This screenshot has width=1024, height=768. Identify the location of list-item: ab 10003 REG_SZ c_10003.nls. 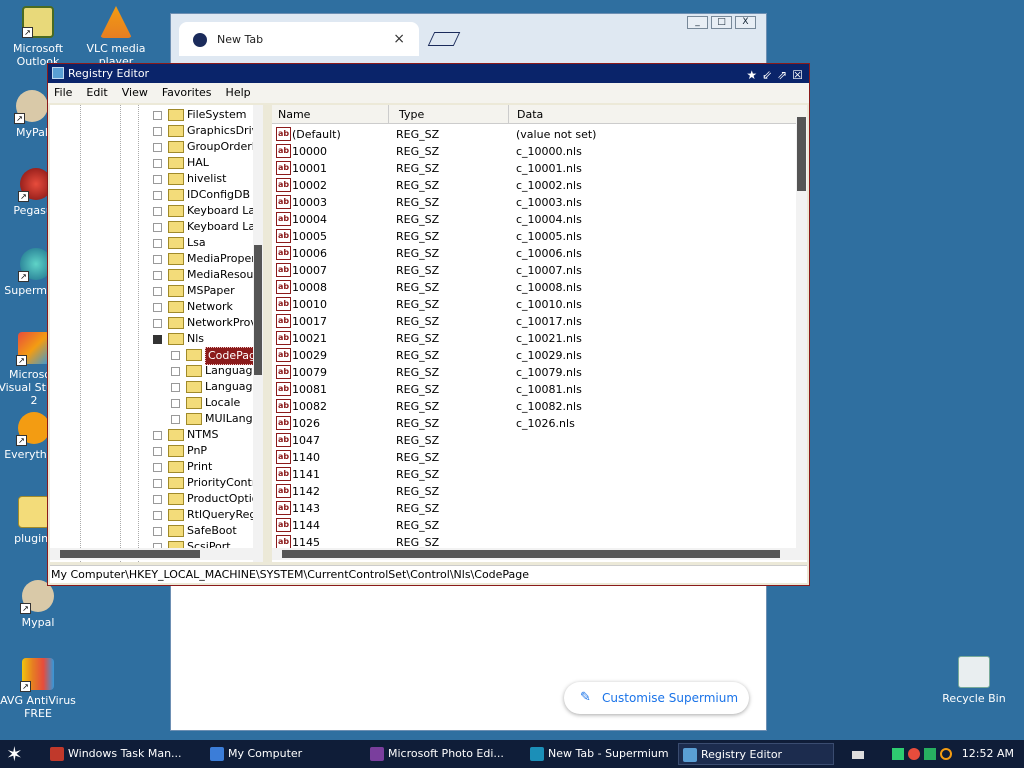
(532, 202).